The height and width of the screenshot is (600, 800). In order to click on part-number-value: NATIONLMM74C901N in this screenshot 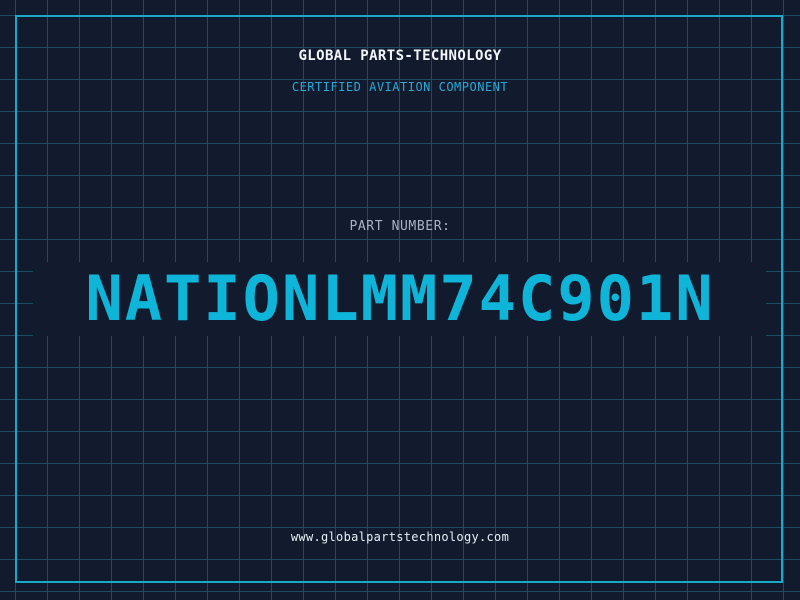, I will do `click(400, 298)`.